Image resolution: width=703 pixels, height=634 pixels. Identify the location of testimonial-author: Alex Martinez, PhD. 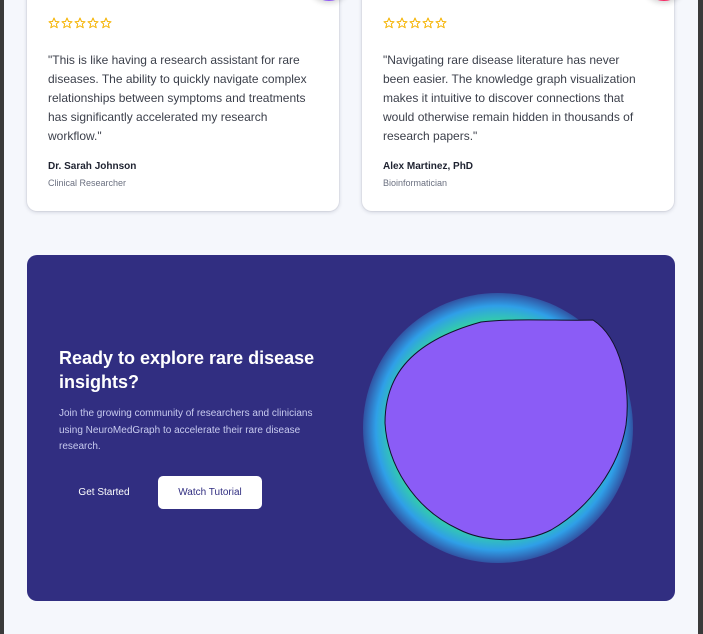
(428, 166).